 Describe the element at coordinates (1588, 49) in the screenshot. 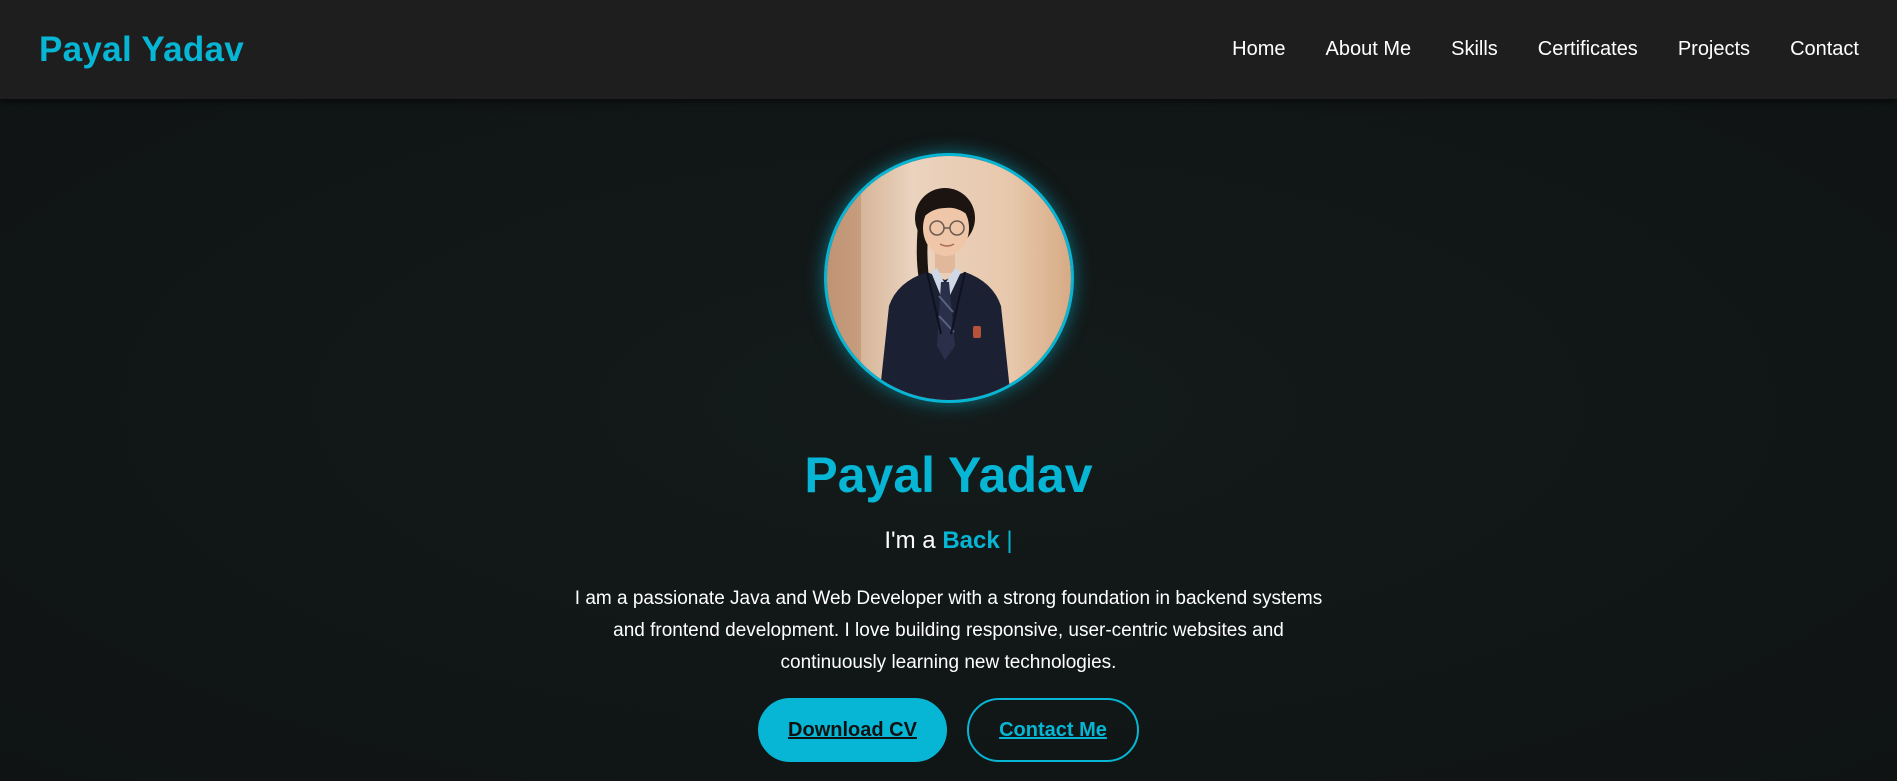

I see `nav-certificates: Certificates` at that location.